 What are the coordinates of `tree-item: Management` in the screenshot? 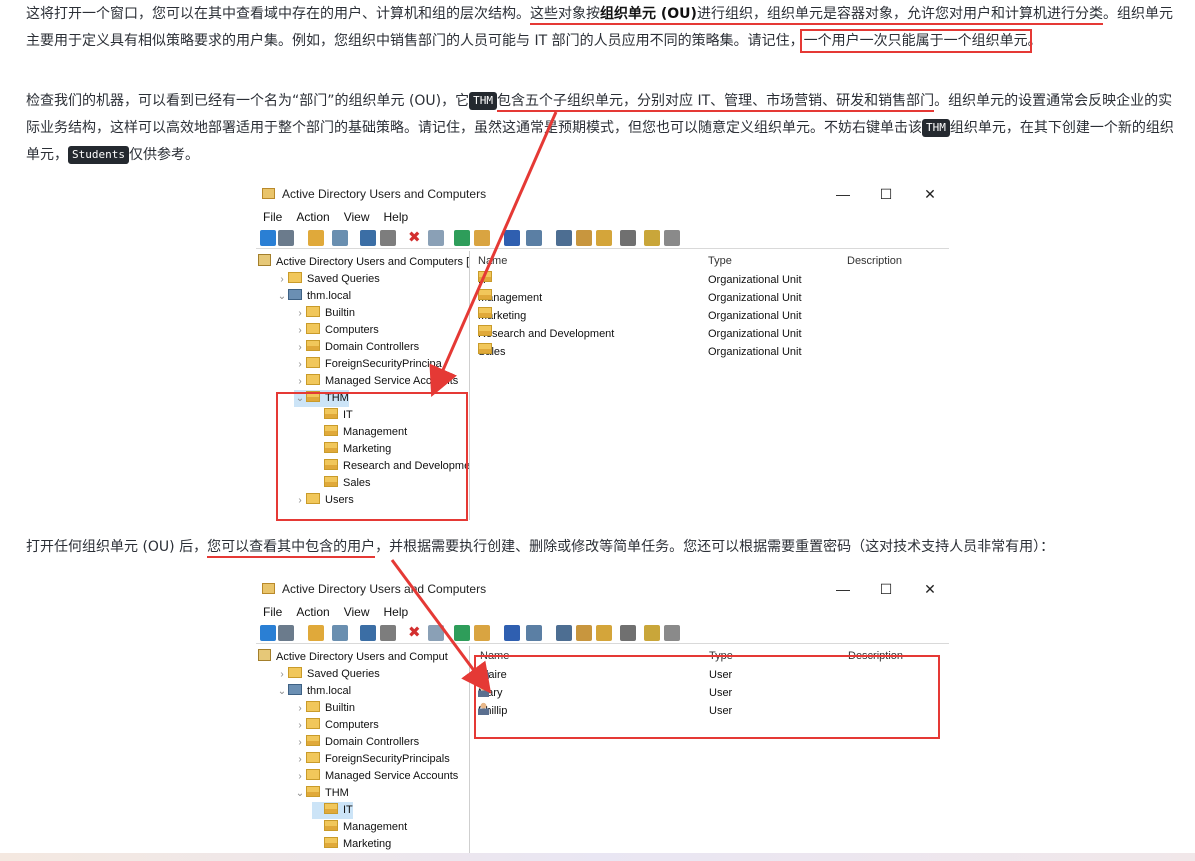 It's located at (359, 827).